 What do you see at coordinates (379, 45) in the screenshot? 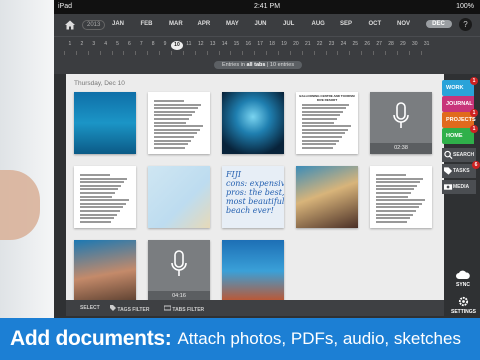
I see `day-27: 27` at bounding box center [379, 45].